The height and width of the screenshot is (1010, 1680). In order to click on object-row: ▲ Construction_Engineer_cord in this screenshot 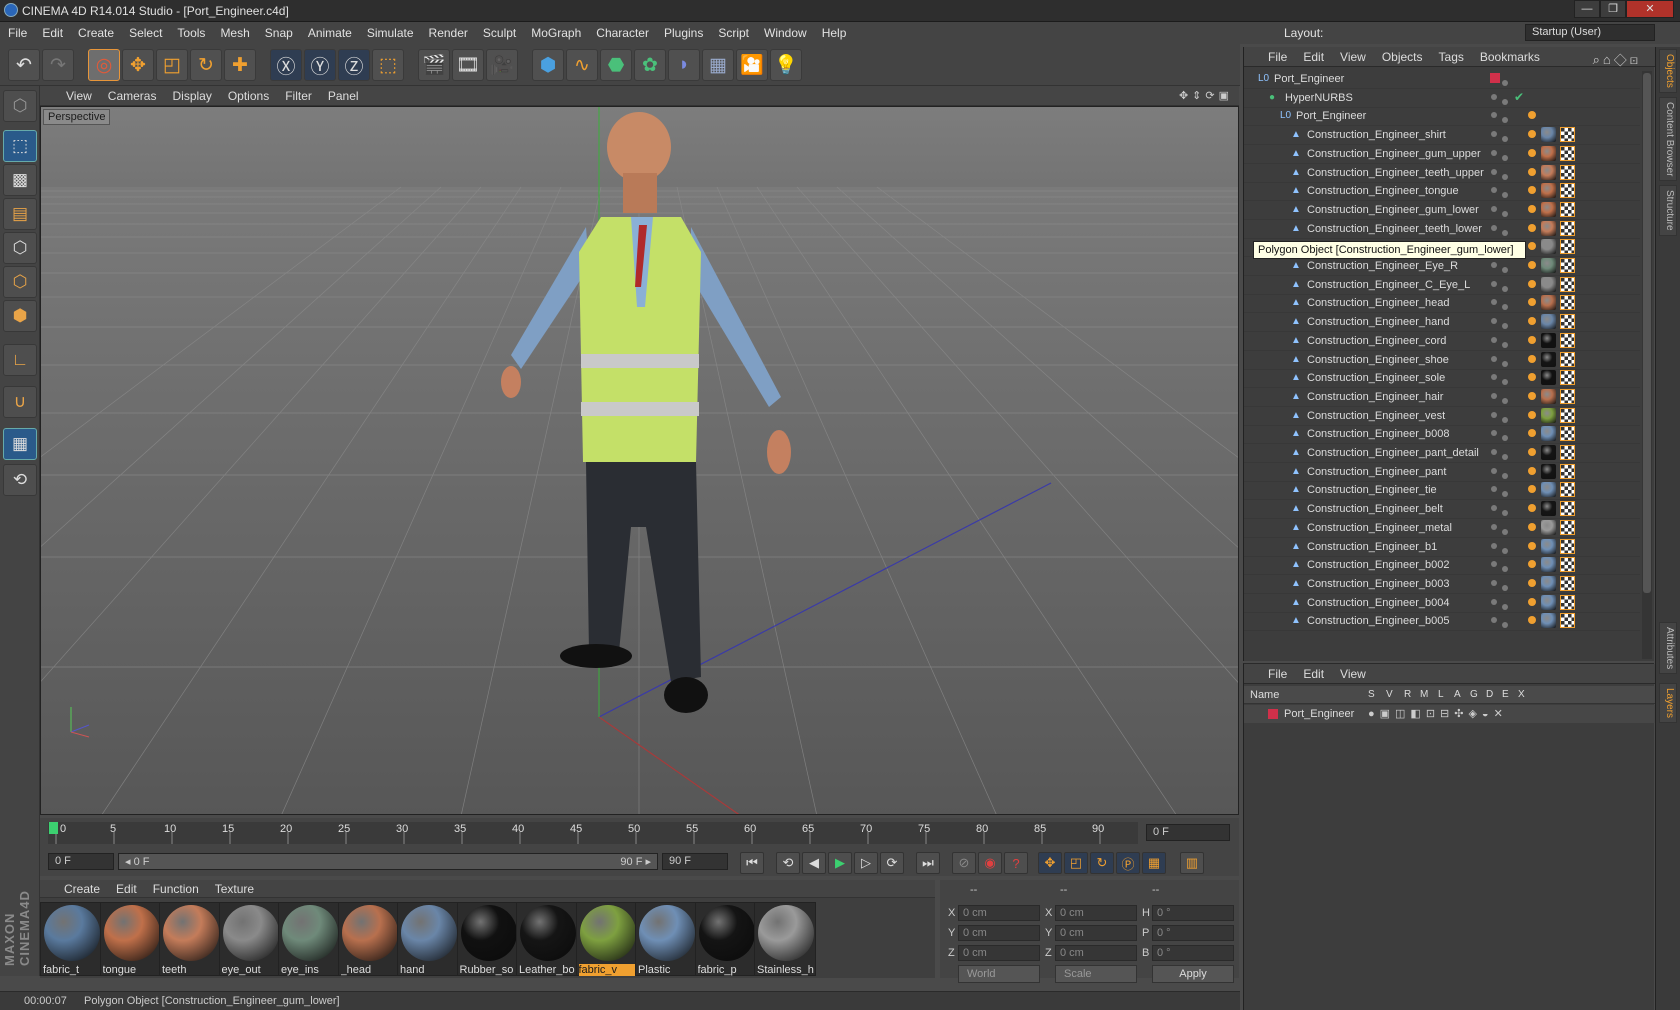, I will do `click(1442, 341)`.